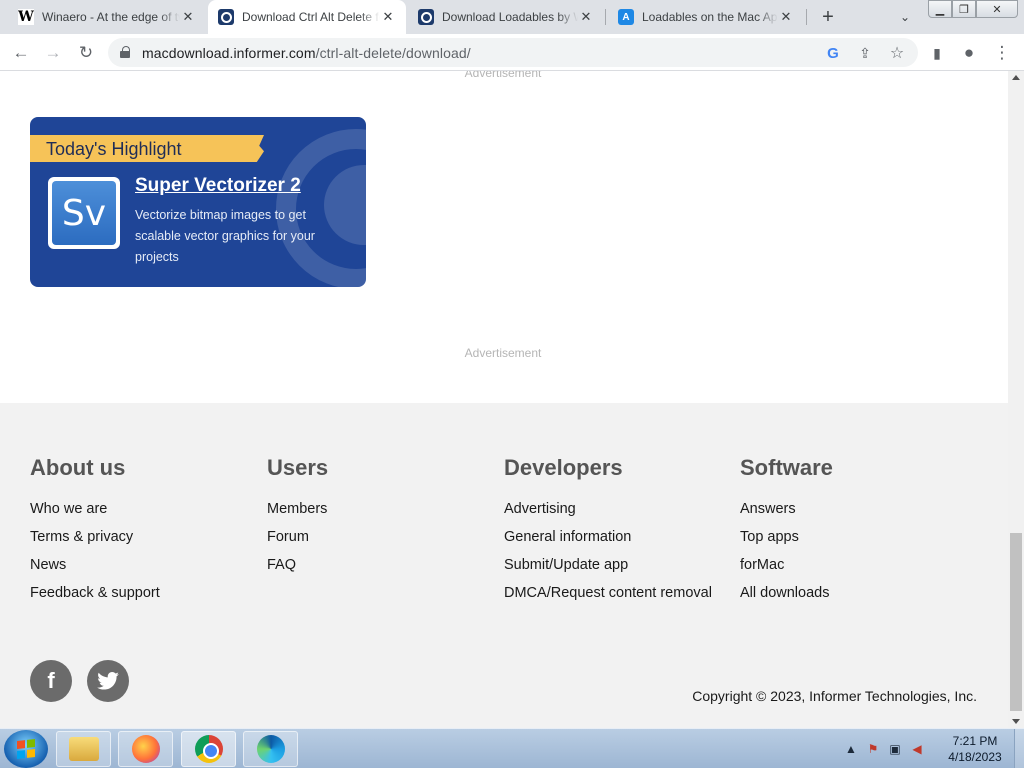 This screenshot has height=768, width=1024. What do you see at coordinates (95, 541) in the screenshot?
I see `footer-link: Terms & privacy` at bounding box center [95, 541].